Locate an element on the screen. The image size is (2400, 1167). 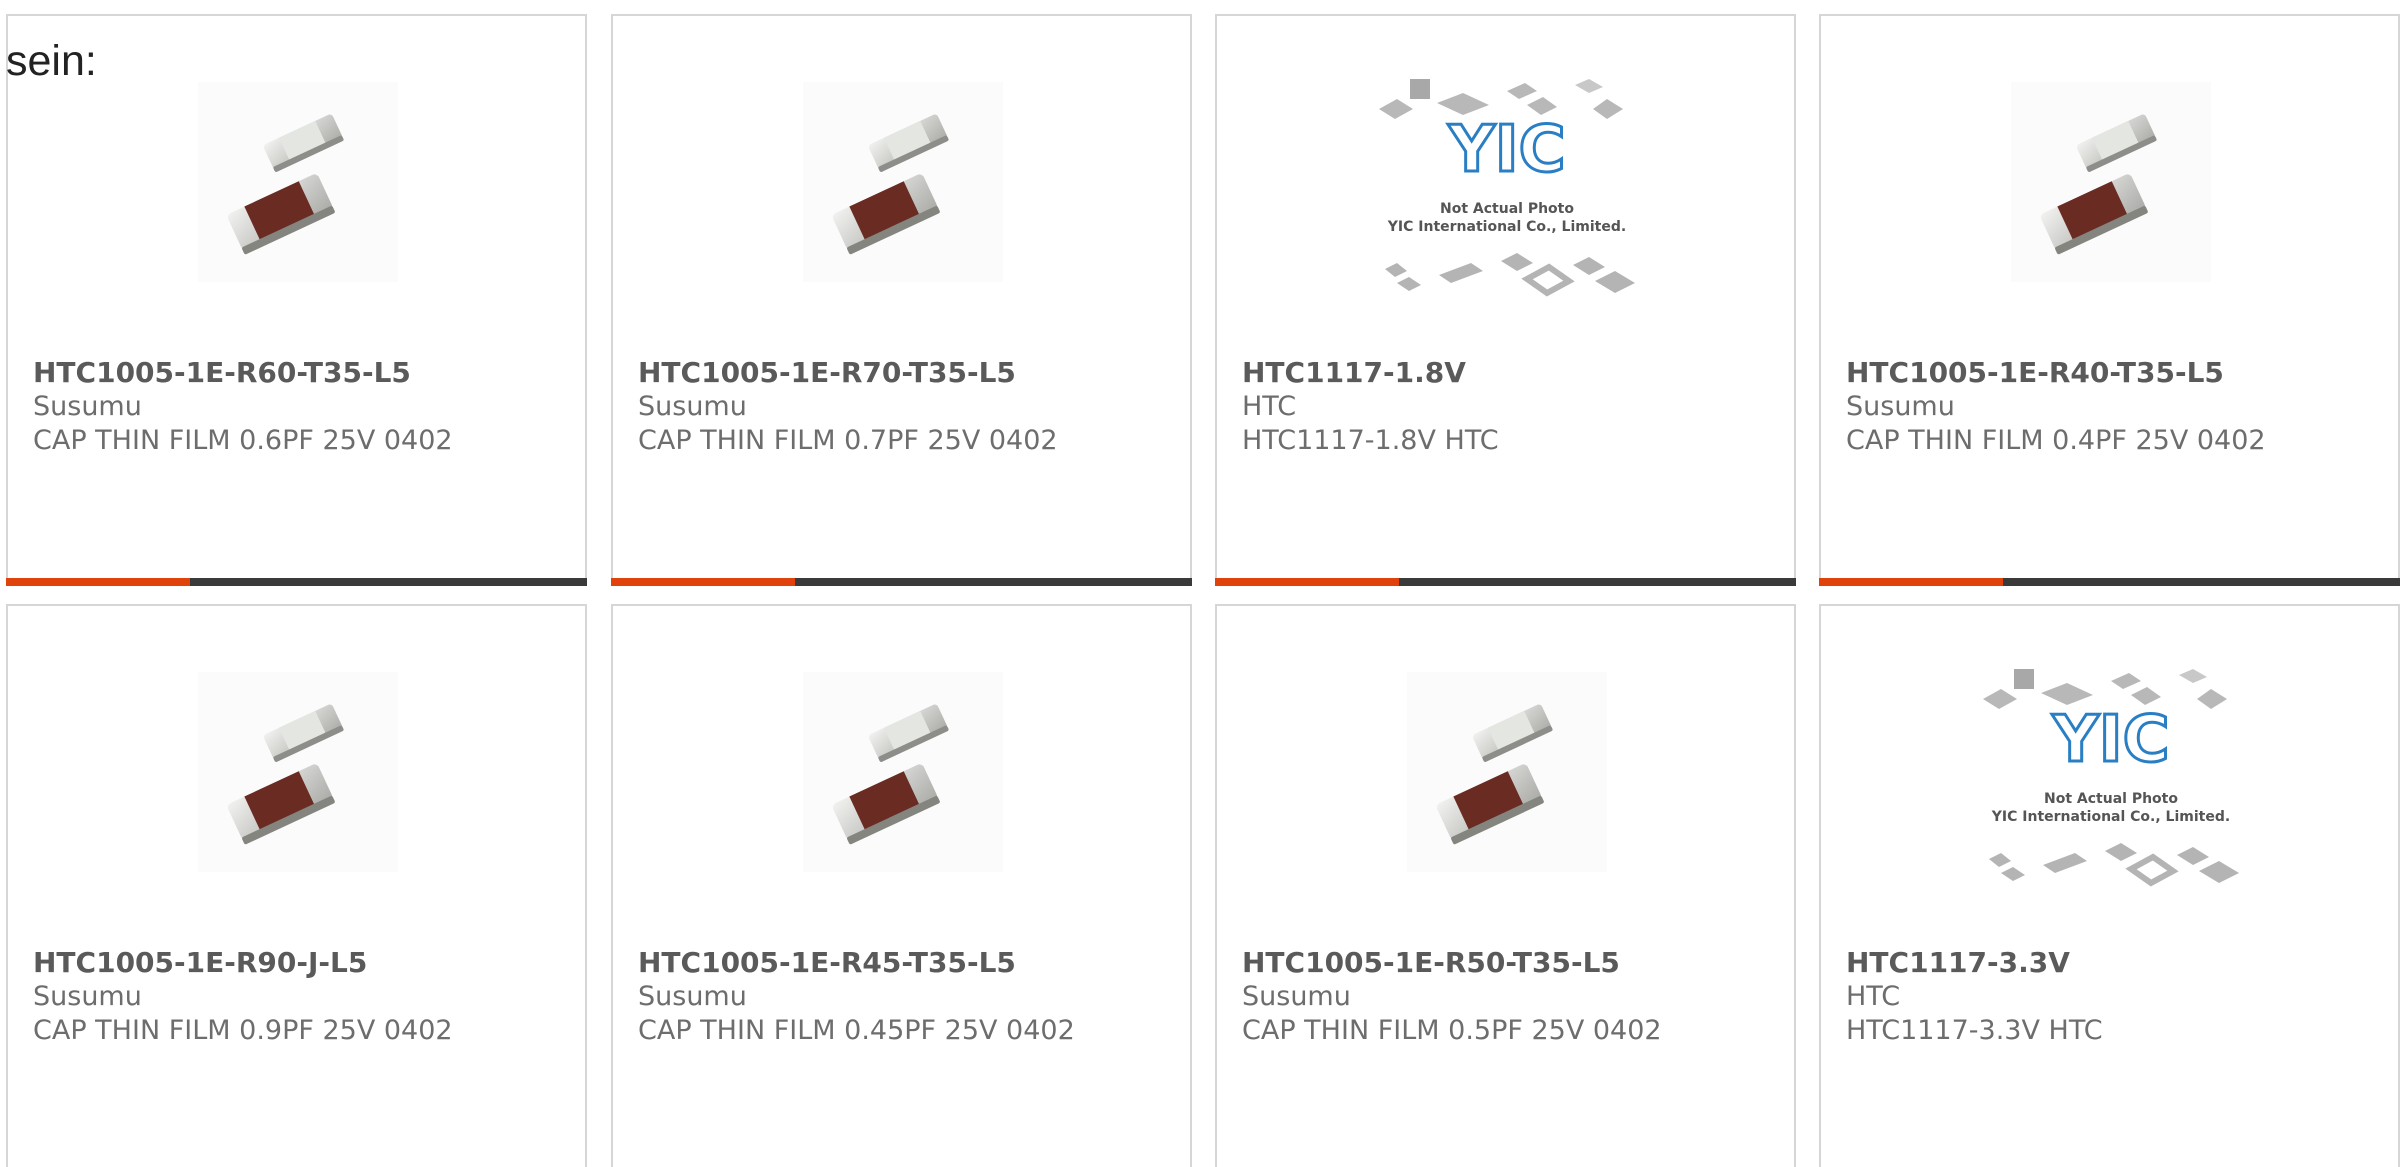
product-info: HTC1117-1.8V HTC HTC1117-1.8V HTC is located at coordinates (1513, 407).